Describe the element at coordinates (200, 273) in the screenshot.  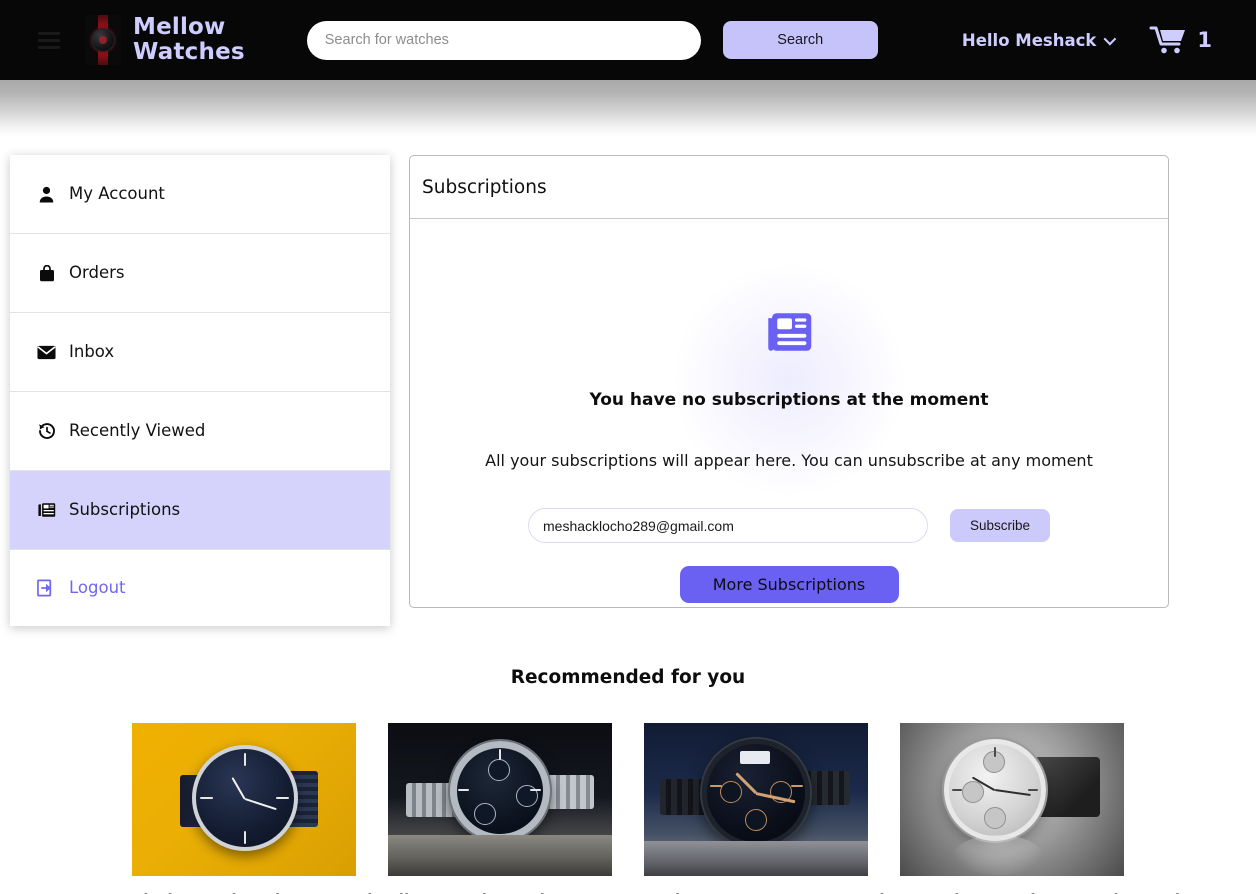
I see `sidebar-item-orders: Orders` at that location.